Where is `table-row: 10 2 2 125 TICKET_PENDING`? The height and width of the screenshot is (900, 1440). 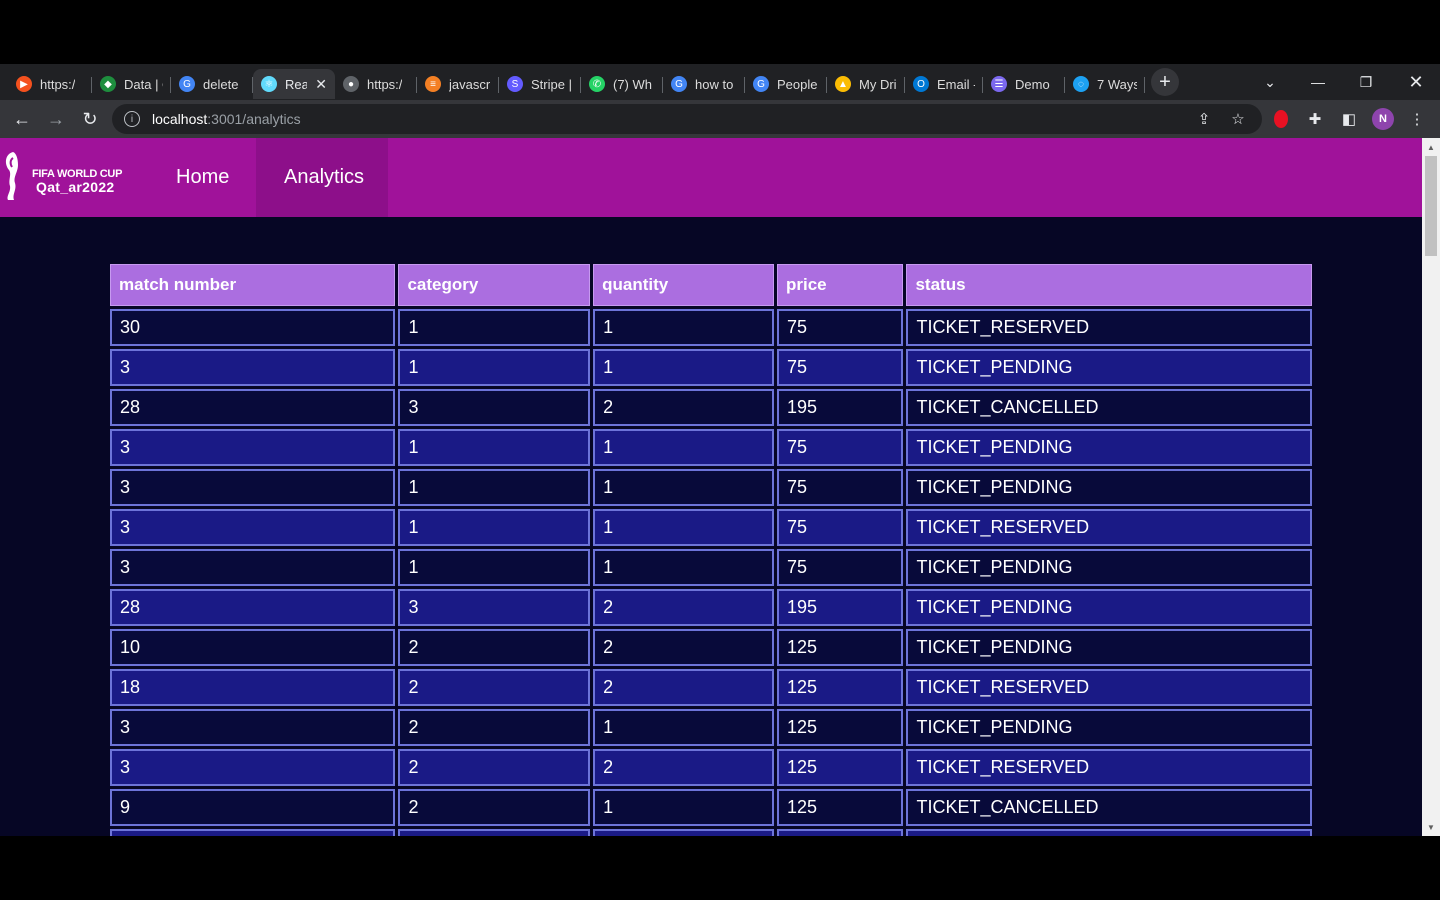
table-row: 10 2 2 125 TICKET_PENDING is located at coordinates (711, 647).